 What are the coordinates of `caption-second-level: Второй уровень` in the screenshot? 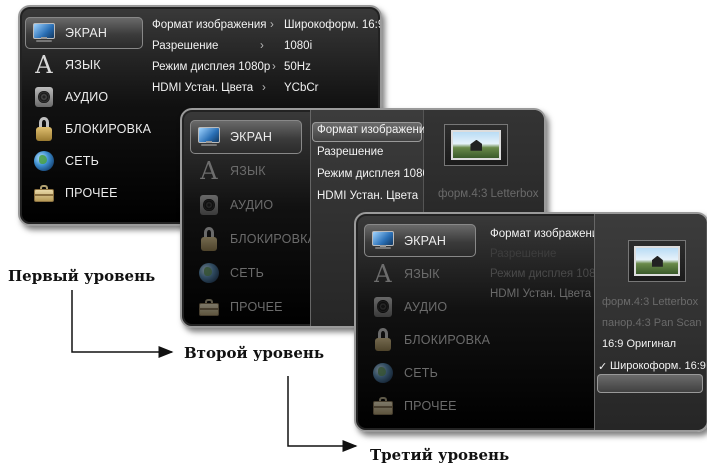 It's located at (254, 353).